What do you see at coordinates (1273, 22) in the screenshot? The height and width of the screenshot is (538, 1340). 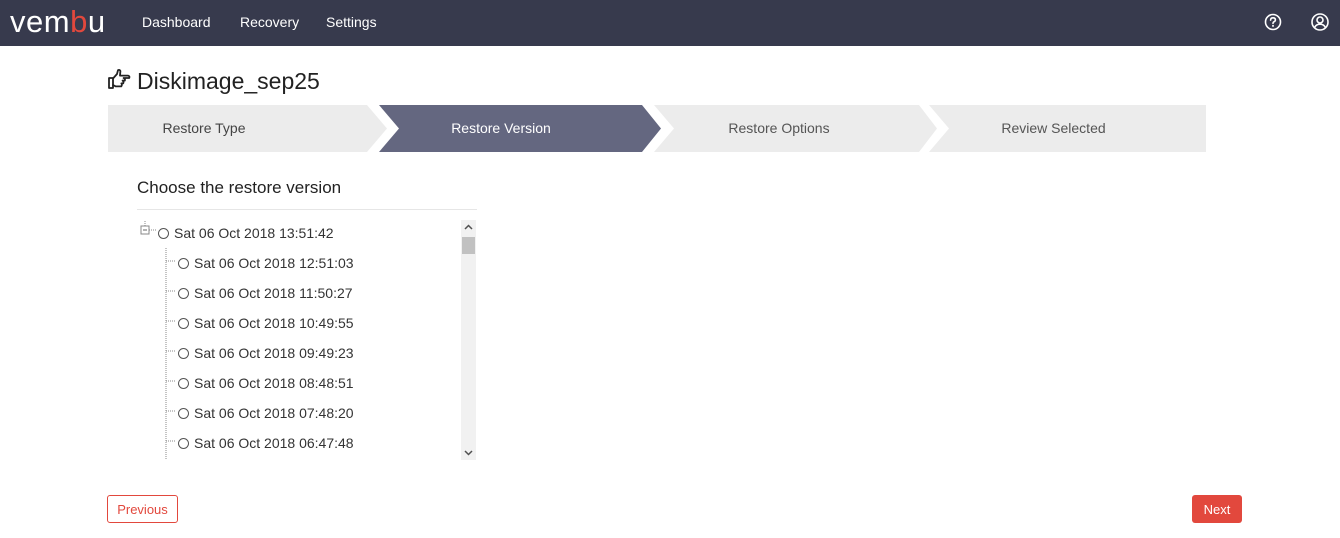 I see `help-icon` at bounding box center [1273, 22].